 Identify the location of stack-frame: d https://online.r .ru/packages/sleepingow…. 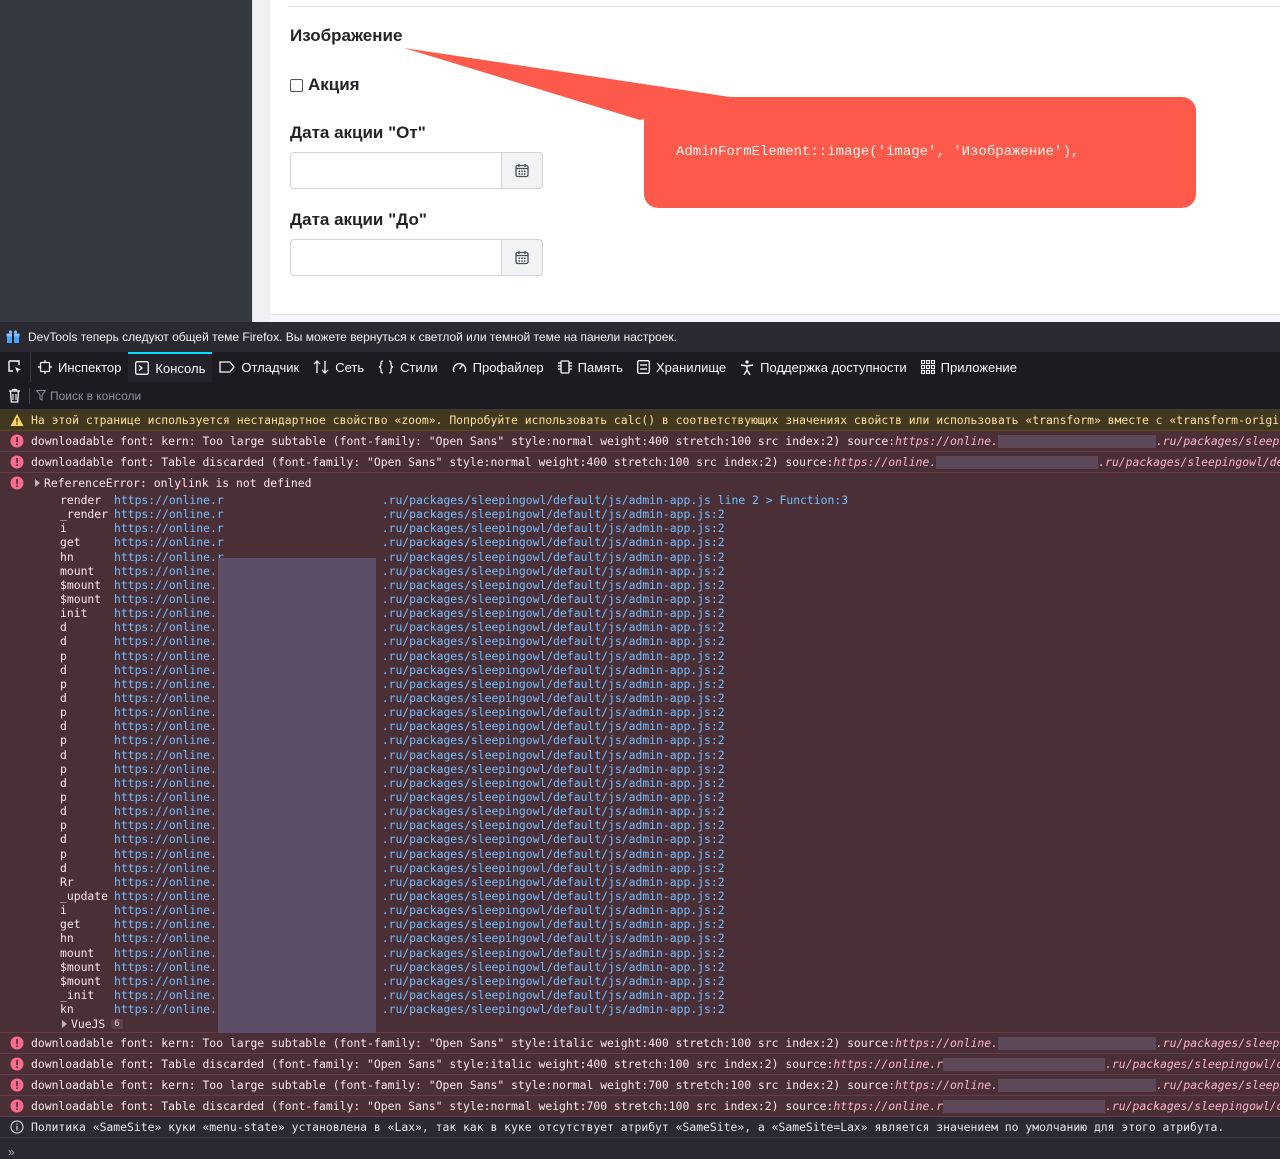
(640, 627).